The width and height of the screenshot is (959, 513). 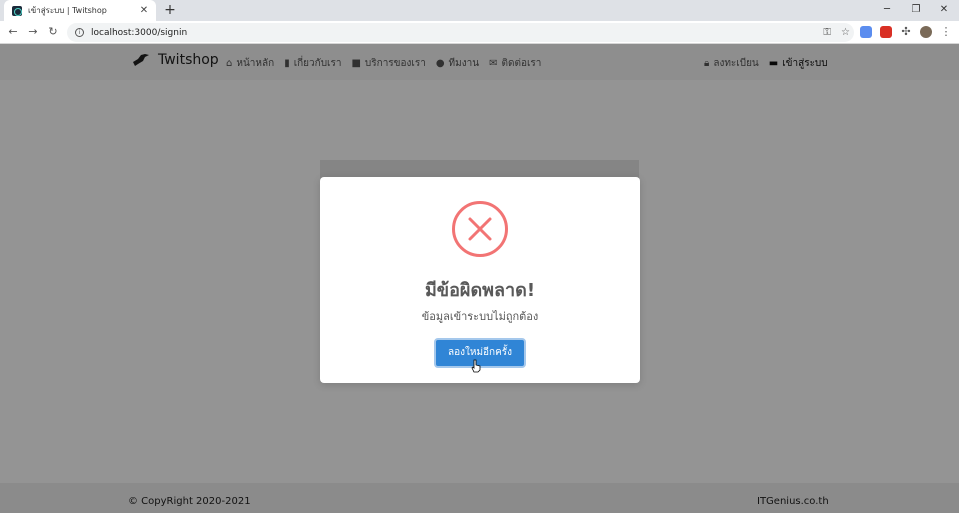 I want to click on tab-title: เข้าสู่ระบบ | Twitshop, so click(x=67, y=10).